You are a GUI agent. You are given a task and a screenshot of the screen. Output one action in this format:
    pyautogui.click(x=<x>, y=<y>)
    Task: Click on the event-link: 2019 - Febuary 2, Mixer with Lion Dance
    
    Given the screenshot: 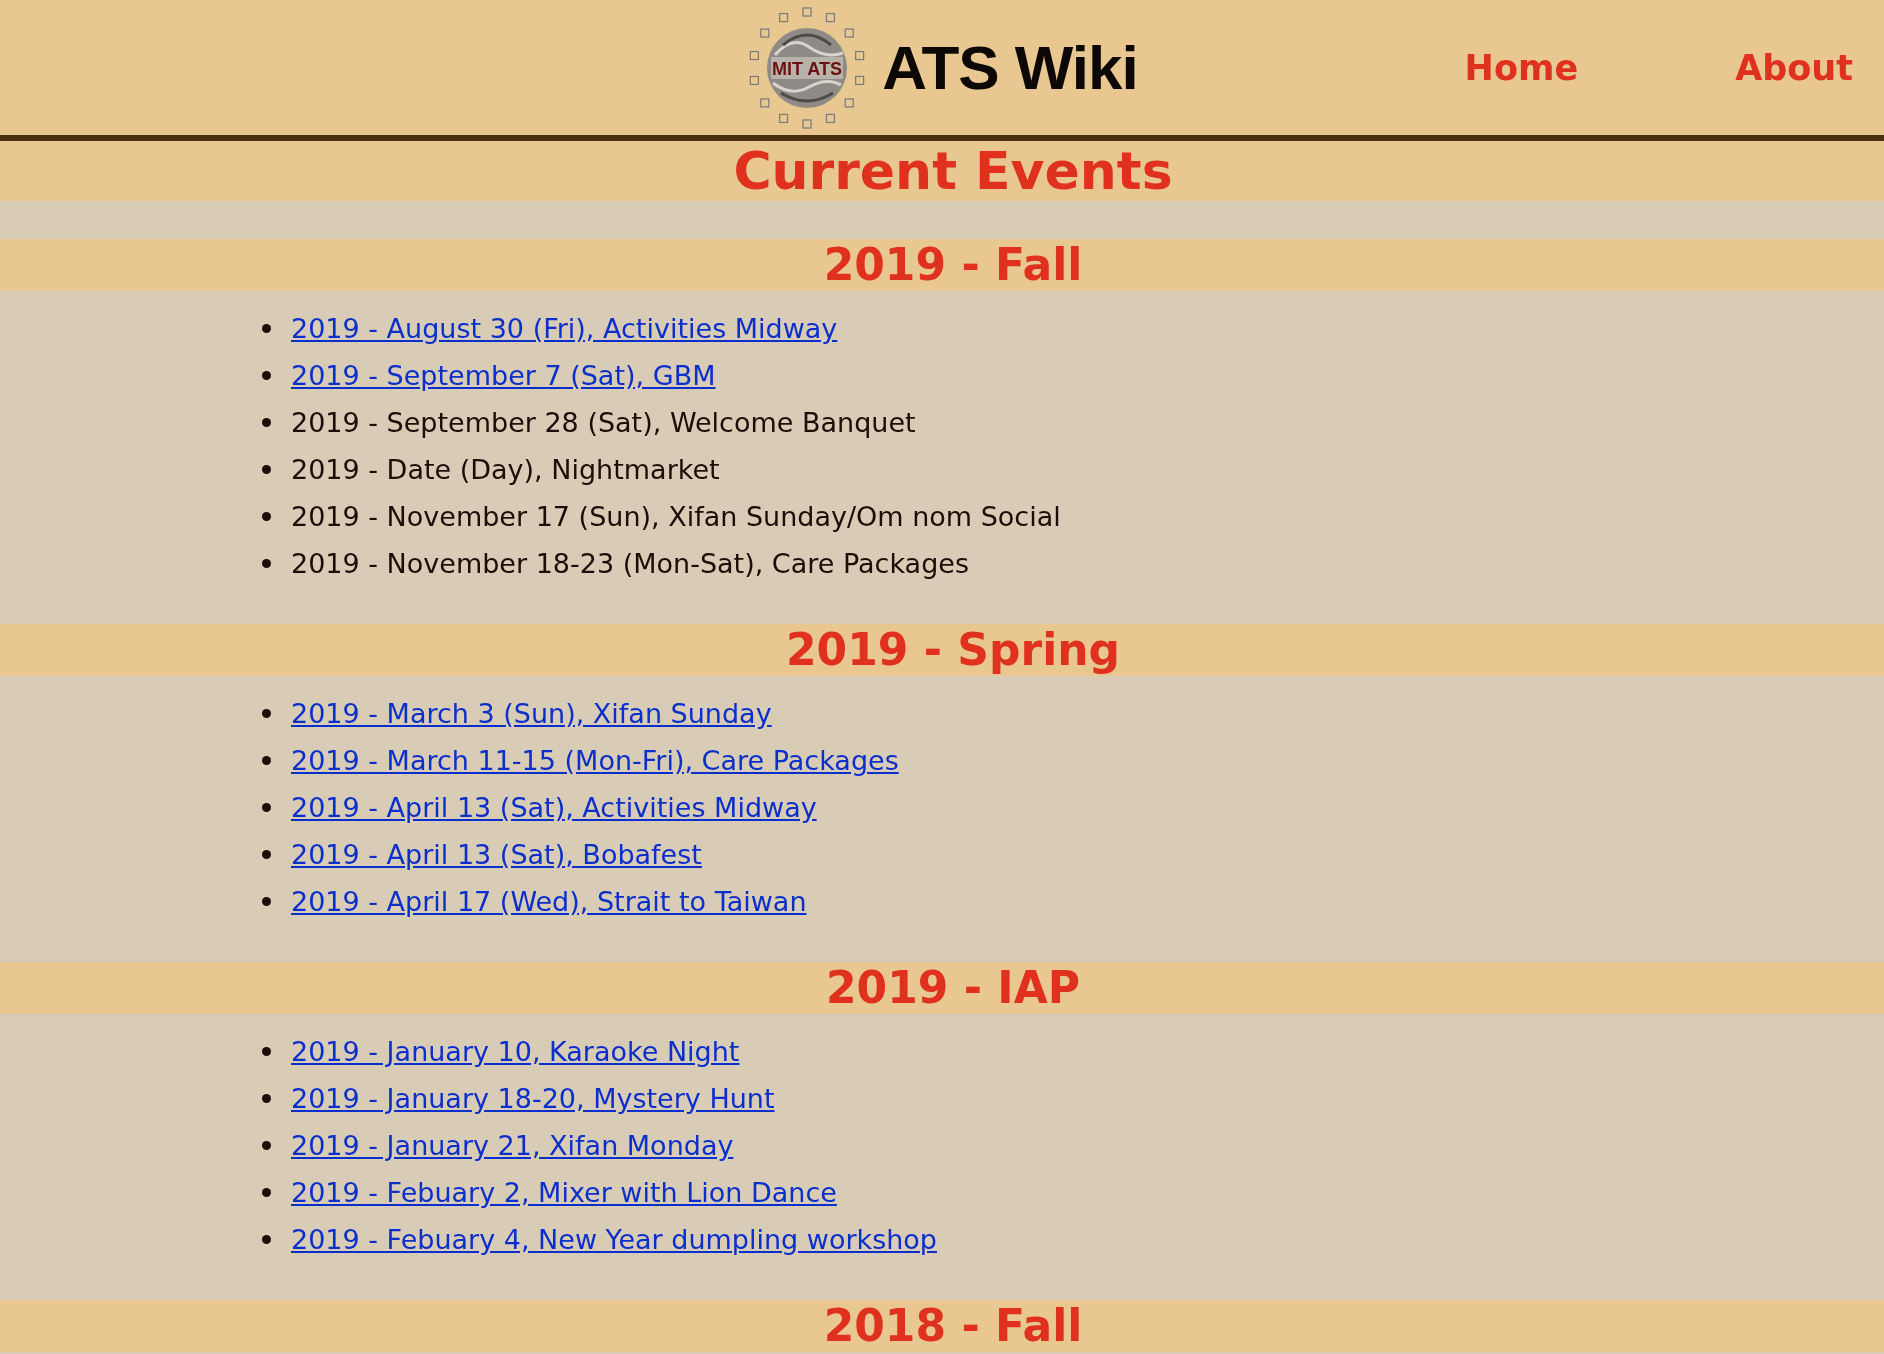 What is the action you would take?
    pyautogui.click(x=564, y=1192)
    